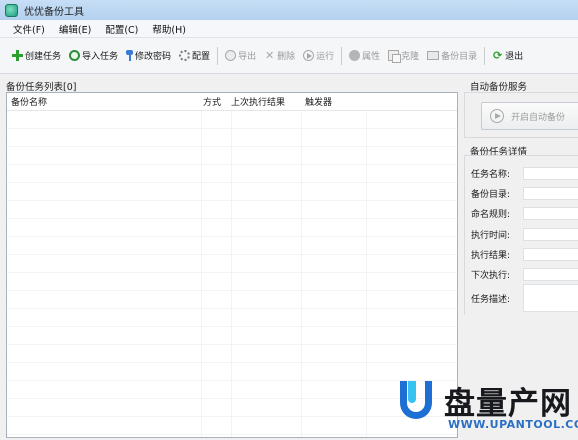 The height and width of the screenshot is (440, 578). I want to click on detail-value-task-name, so click(550, 173).